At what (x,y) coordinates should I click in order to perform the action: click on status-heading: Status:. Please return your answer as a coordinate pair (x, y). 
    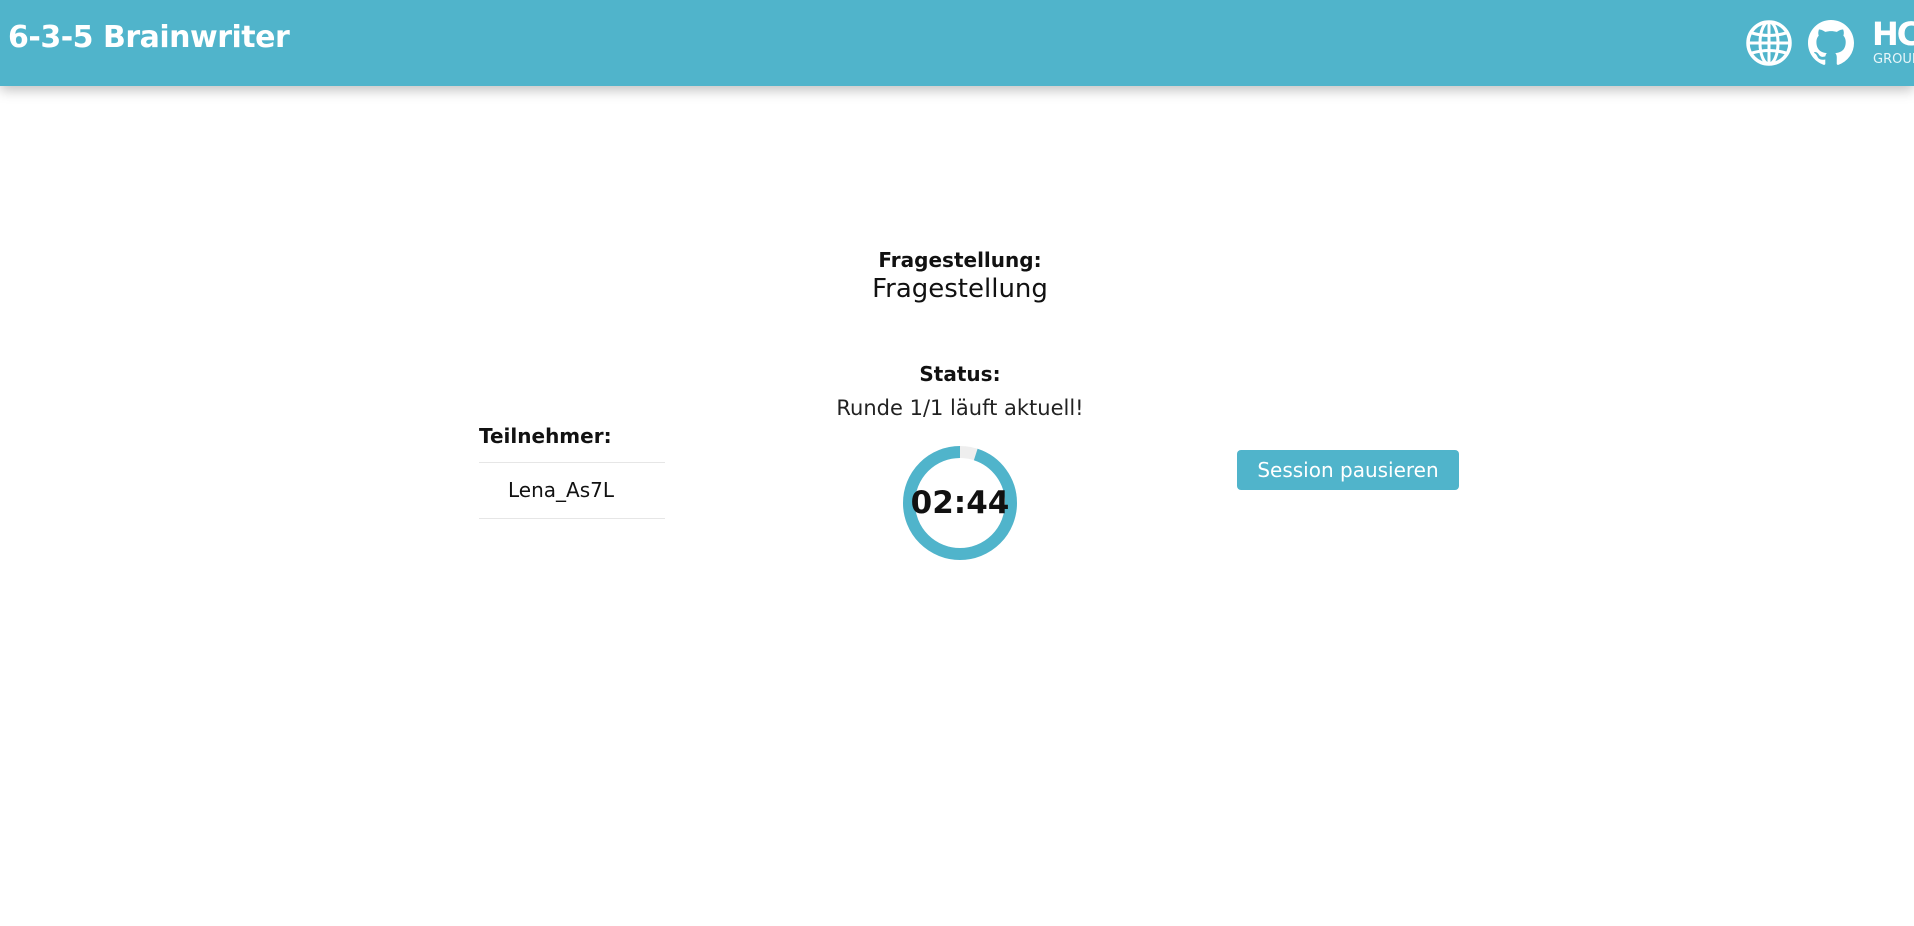
    Looking at the image, I should click on (960, 374).